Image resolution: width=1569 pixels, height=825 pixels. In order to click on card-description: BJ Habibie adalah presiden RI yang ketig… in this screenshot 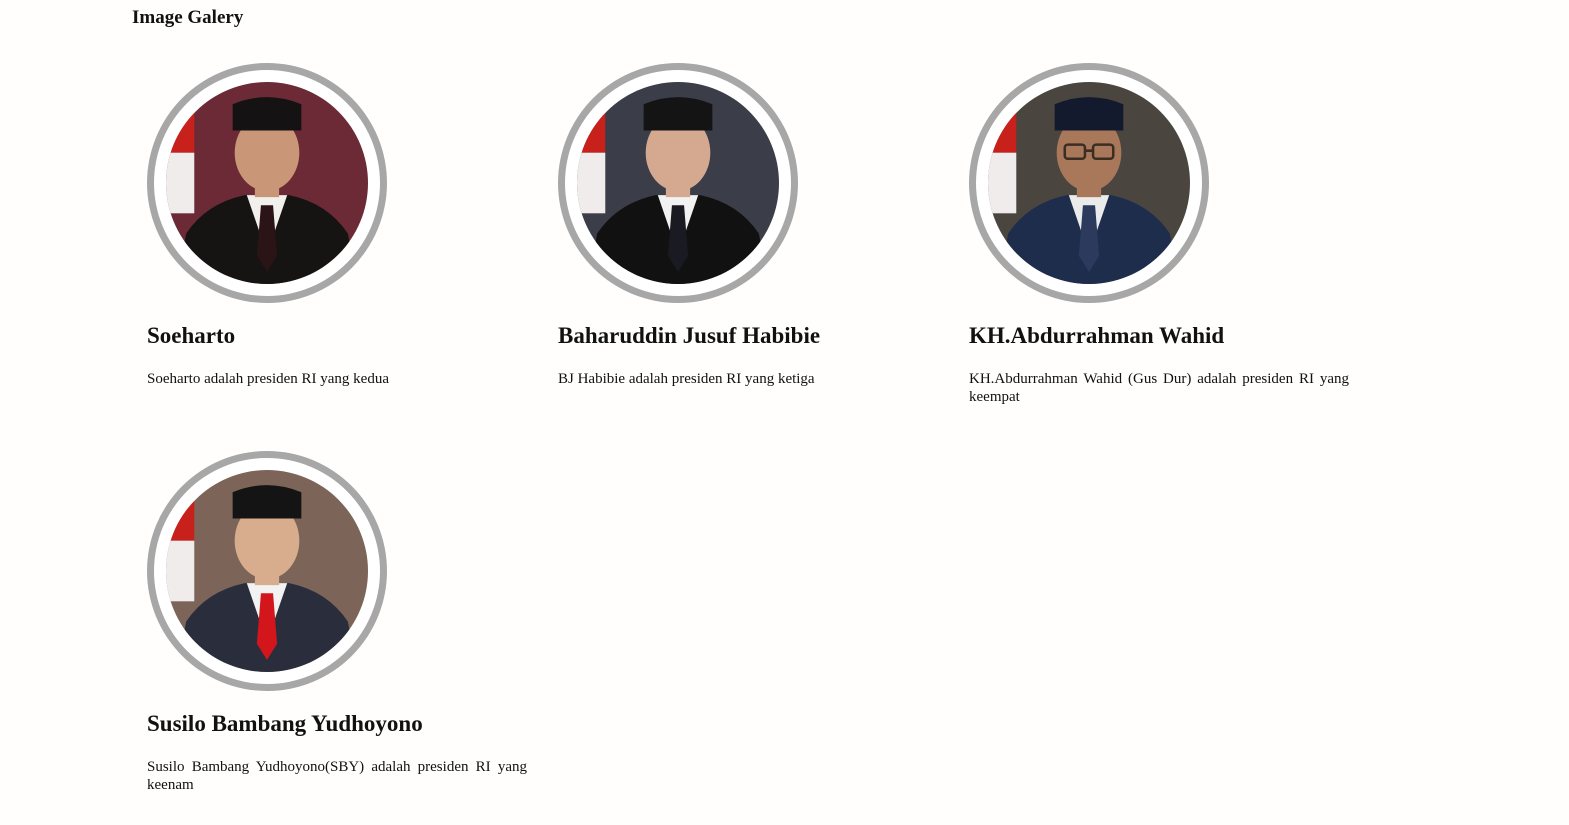, I will do `click(686, 379)`.